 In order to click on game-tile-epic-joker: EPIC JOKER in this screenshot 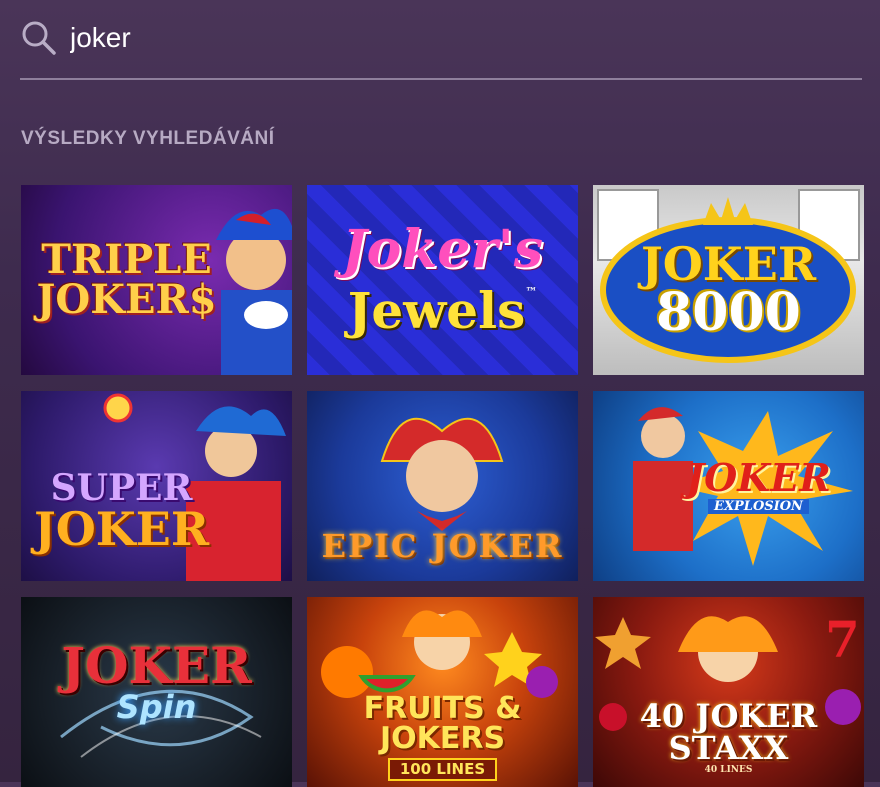, I will do `click(442, 486)`.